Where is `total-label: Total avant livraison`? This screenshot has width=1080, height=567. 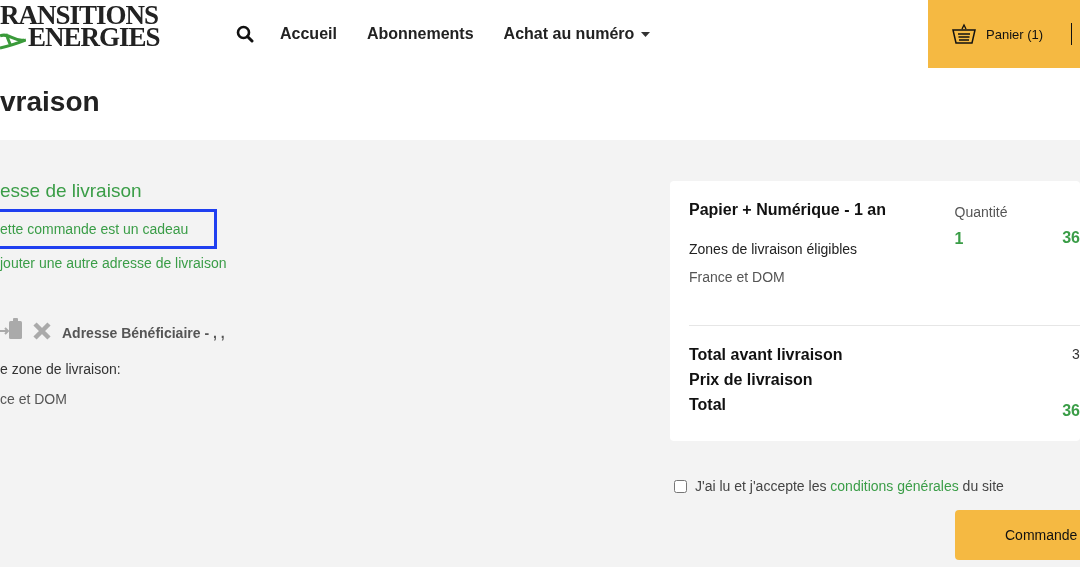 total-label: Total avant livraison is located at coordinates (766, 355).